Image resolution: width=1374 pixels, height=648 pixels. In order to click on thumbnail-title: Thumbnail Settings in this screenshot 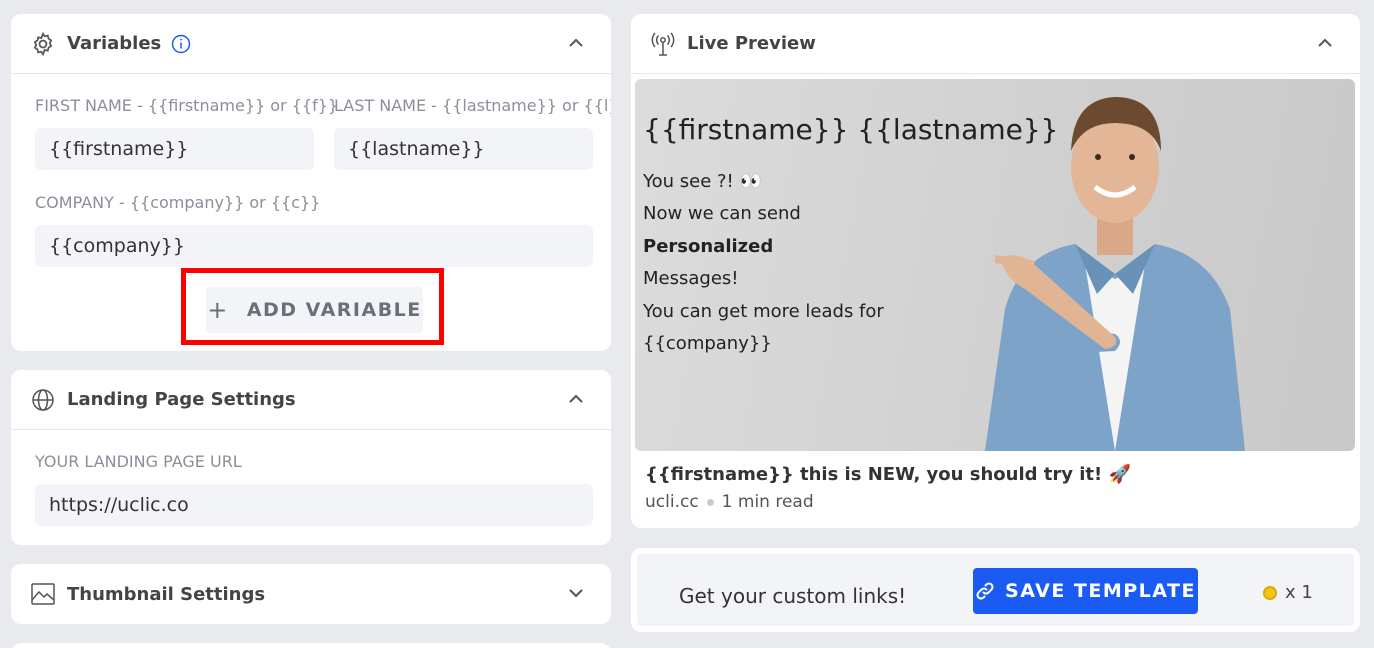, I will do `click(166, 594)`.